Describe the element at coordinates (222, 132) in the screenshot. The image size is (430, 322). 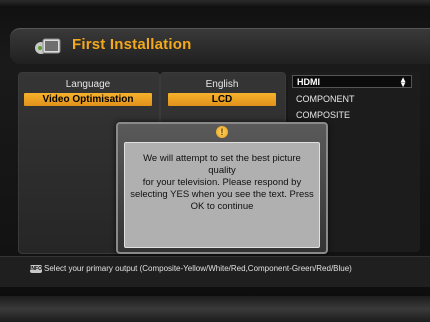
I see `exclamation-icon: !` at that location.